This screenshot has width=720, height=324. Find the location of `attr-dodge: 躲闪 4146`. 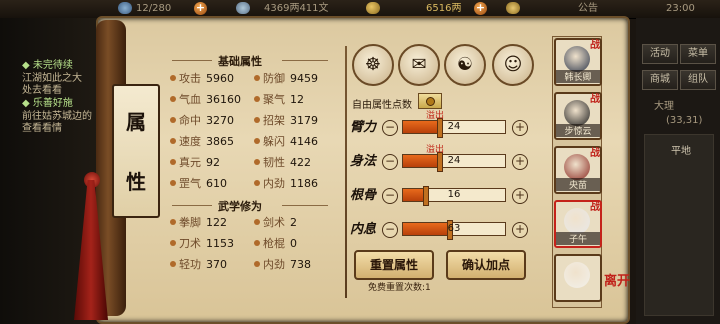

attr-dodge: 躲闪 4146 is located at coordinates (286, 142).